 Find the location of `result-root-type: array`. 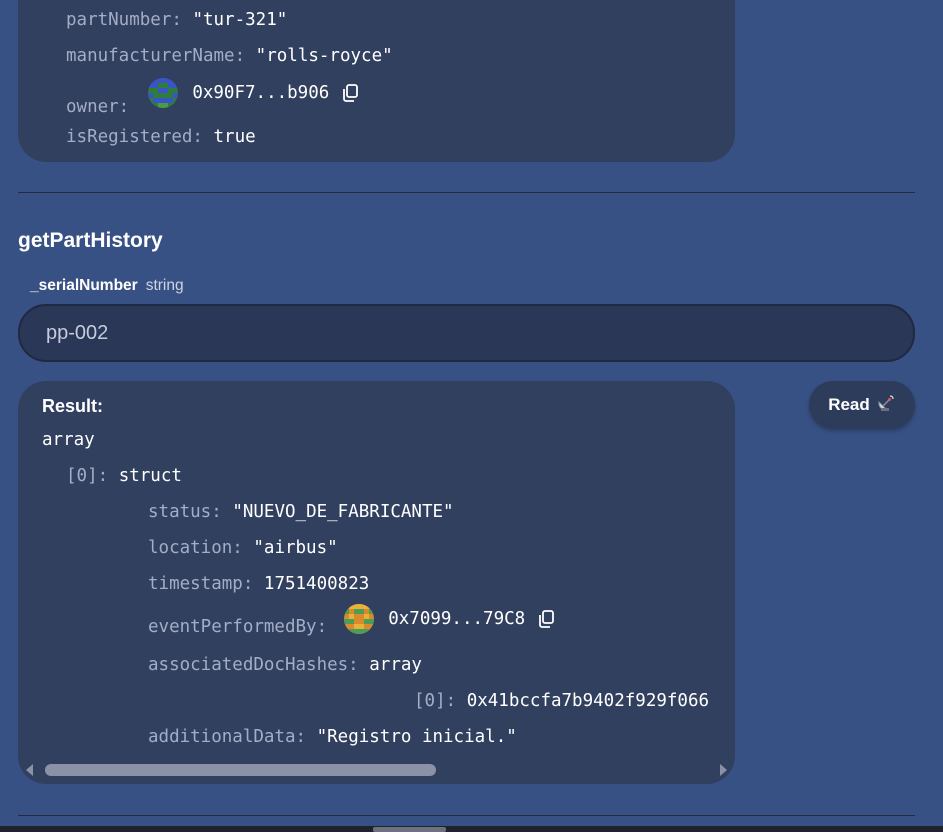

result-root-type: array is located at coordinates (68, 440).